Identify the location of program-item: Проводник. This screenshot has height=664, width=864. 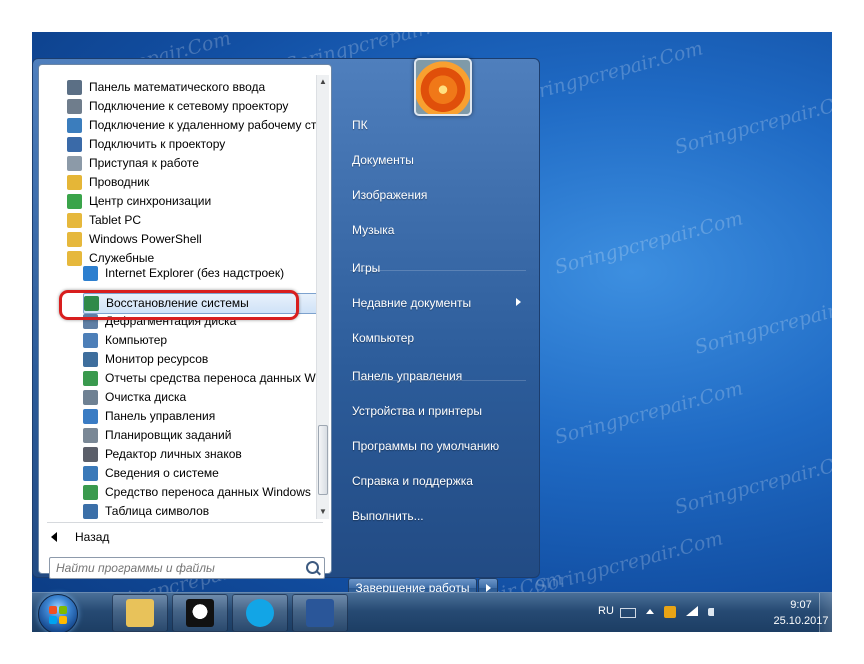
(198, 182).